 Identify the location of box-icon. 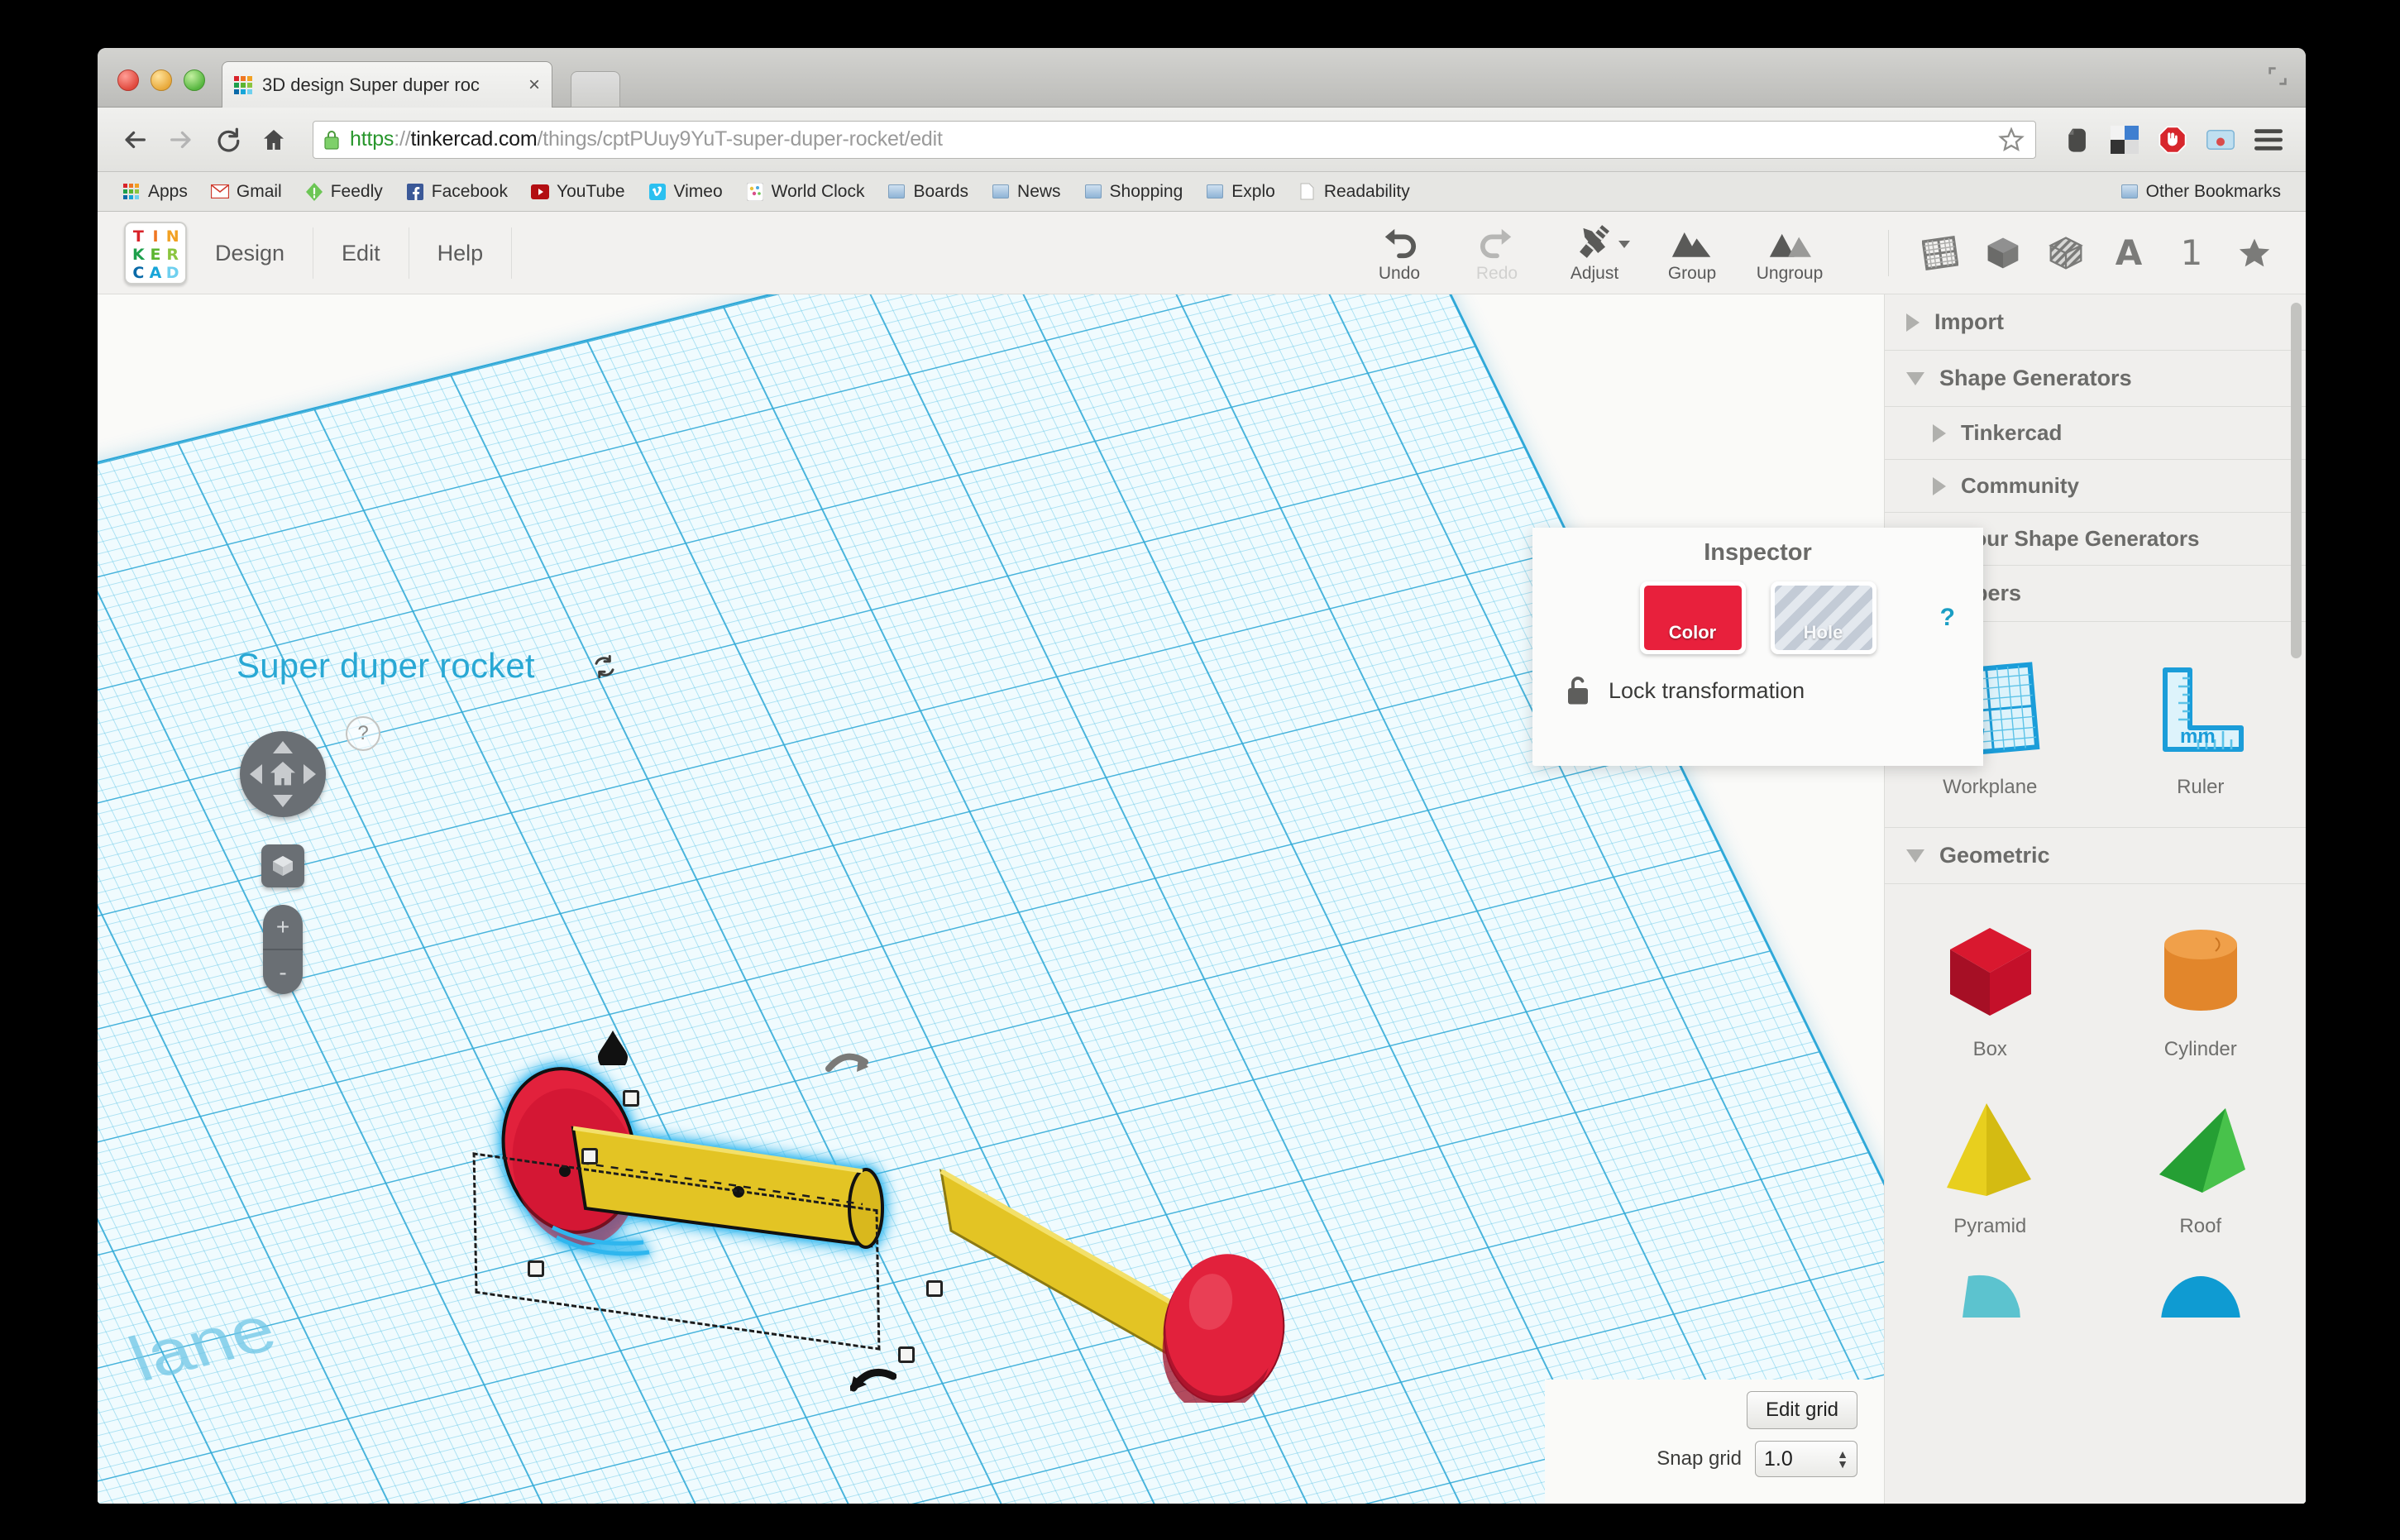
(1990, 972).